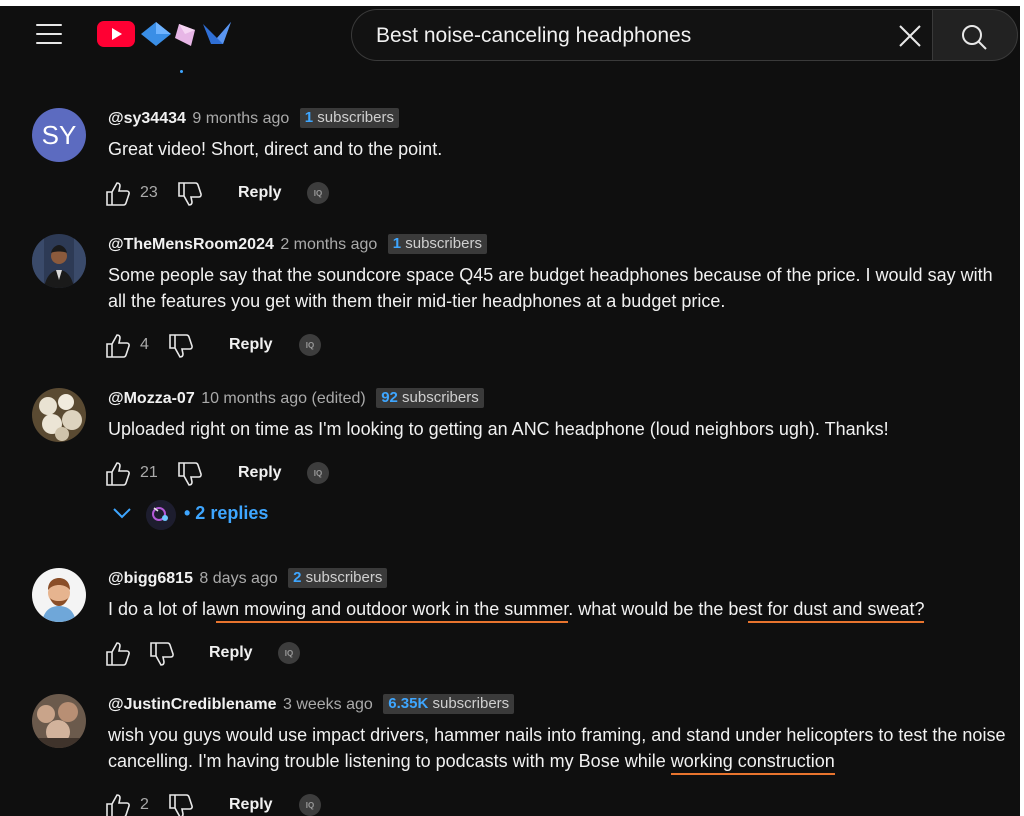 This screenshot has height=816, width=1024. Describe the element at coordinates (910, 36) in the screenshot. I see `close-icon` at that location.